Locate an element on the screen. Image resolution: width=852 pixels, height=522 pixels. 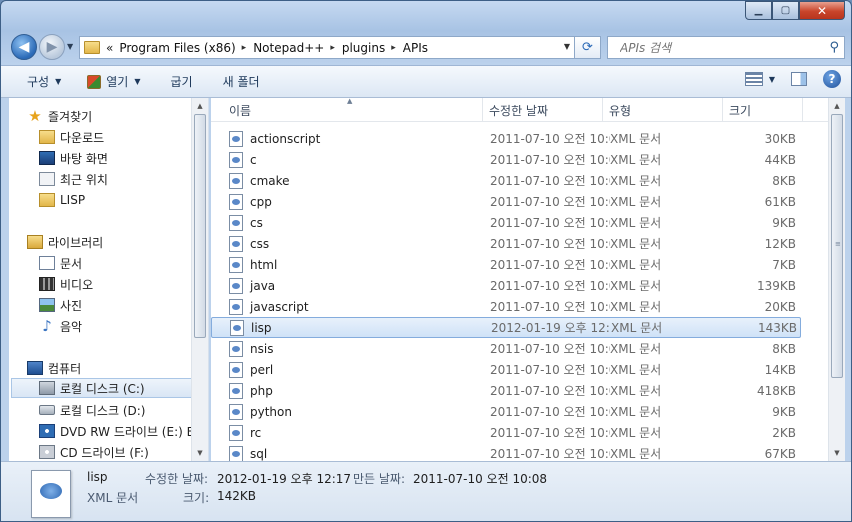
new-folder-button: 새 폴더 is located at coordinates (241, 81).